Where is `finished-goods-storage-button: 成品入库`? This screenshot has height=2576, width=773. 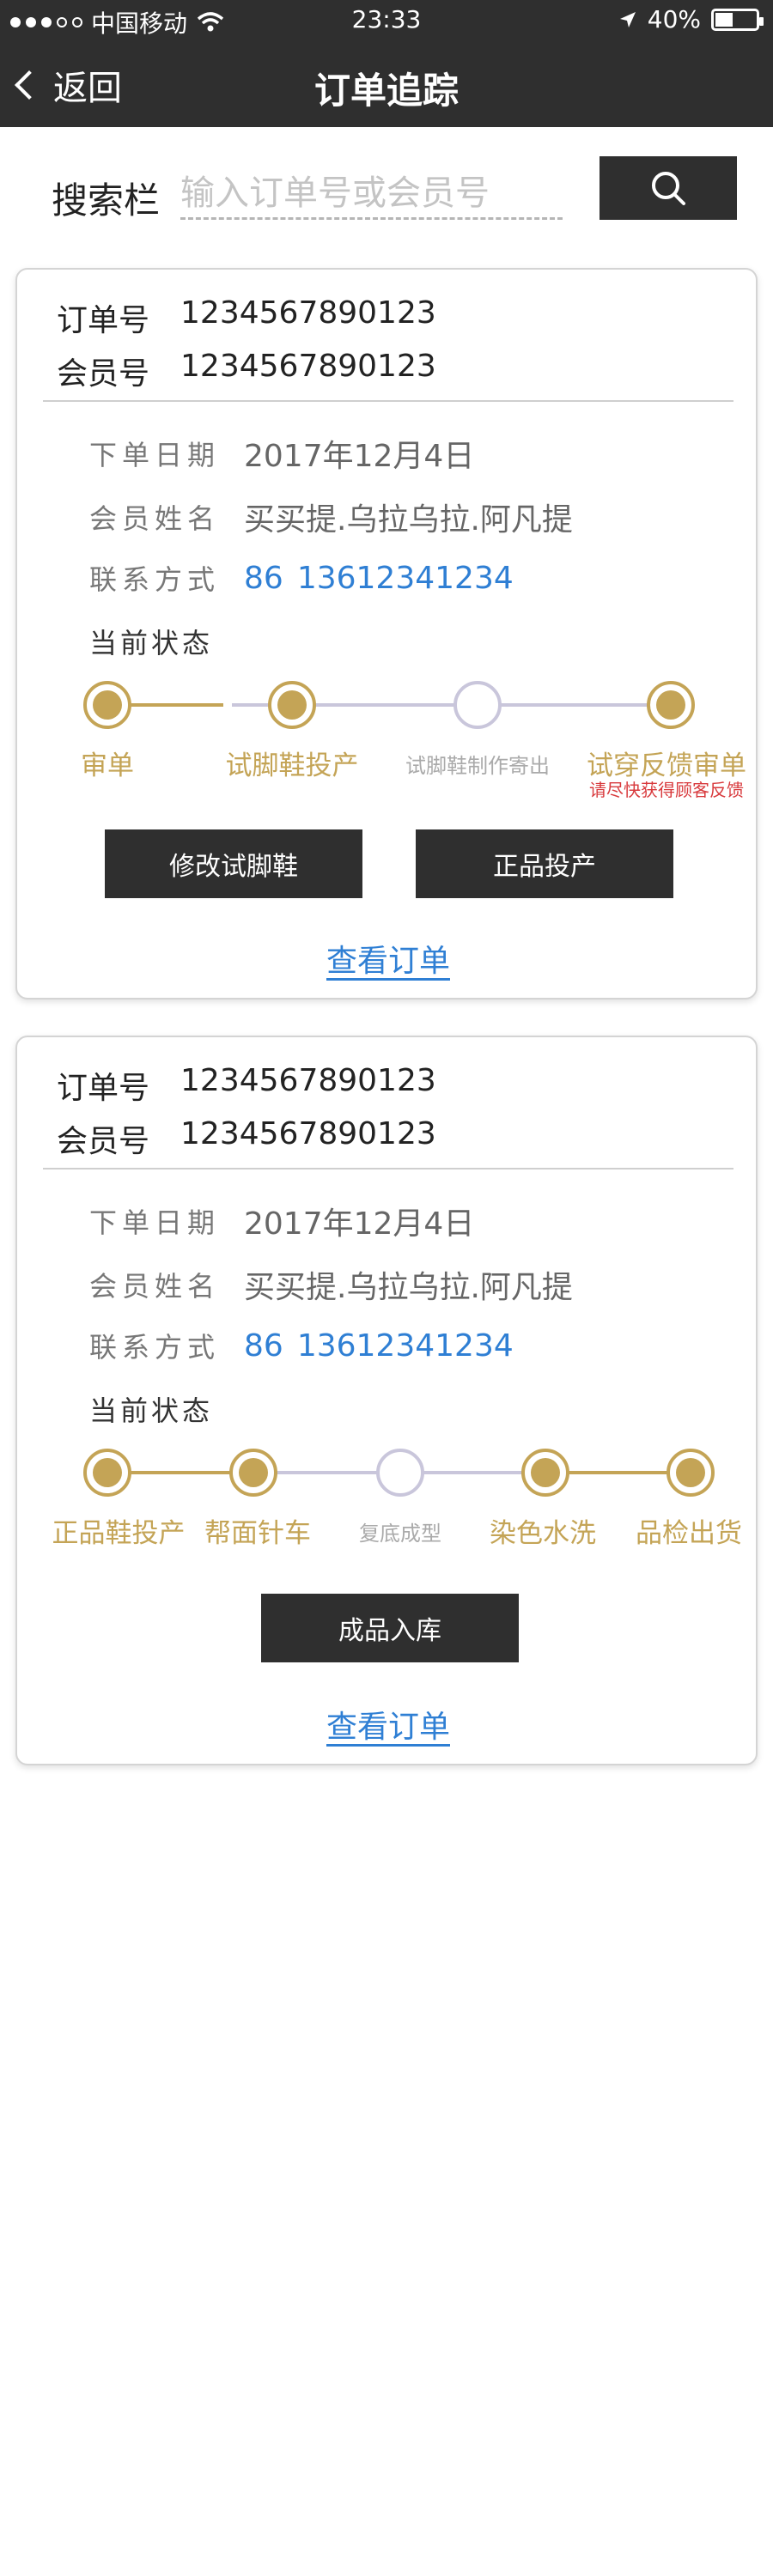
finished-goods-storage-button: 成品入库 is located at coordinates (390, 1628).